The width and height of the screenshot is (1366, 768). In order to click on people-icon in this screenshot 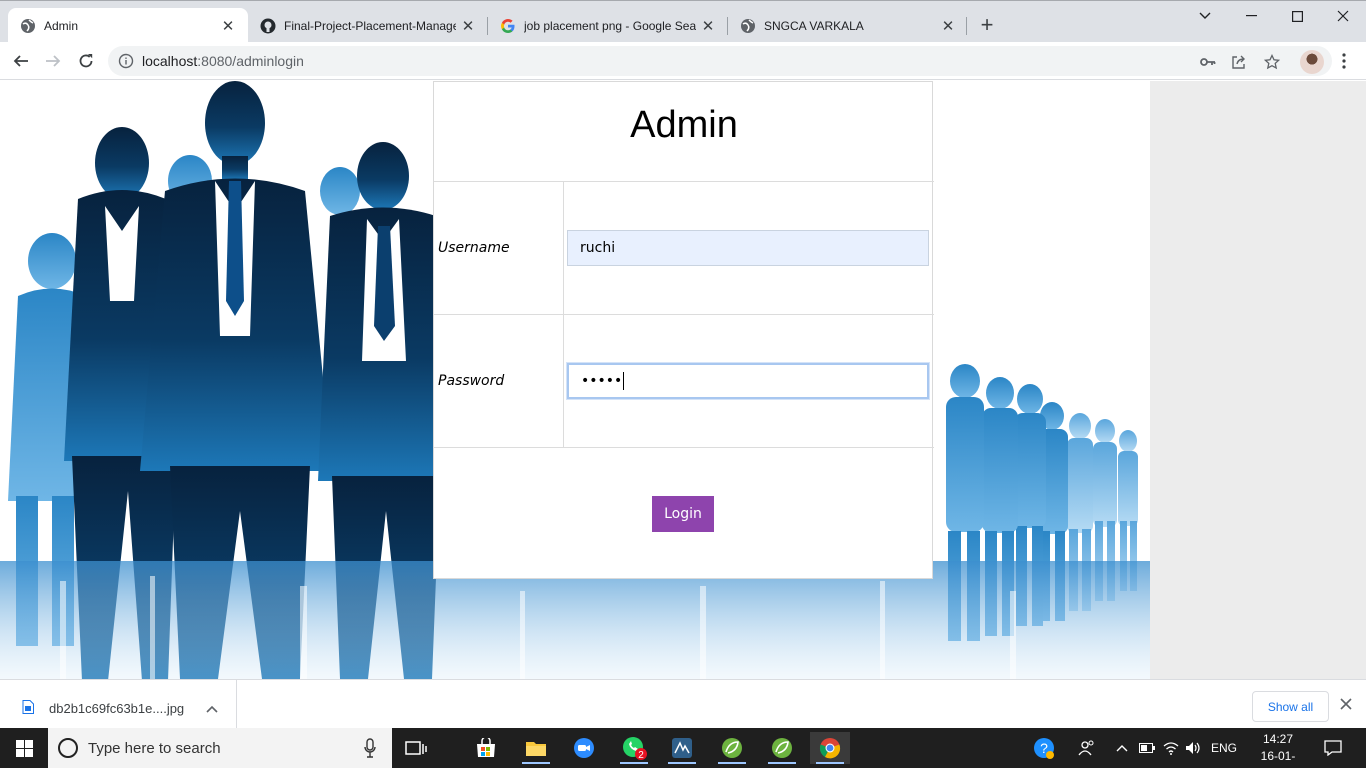, I will do `click(1087, 748)`.